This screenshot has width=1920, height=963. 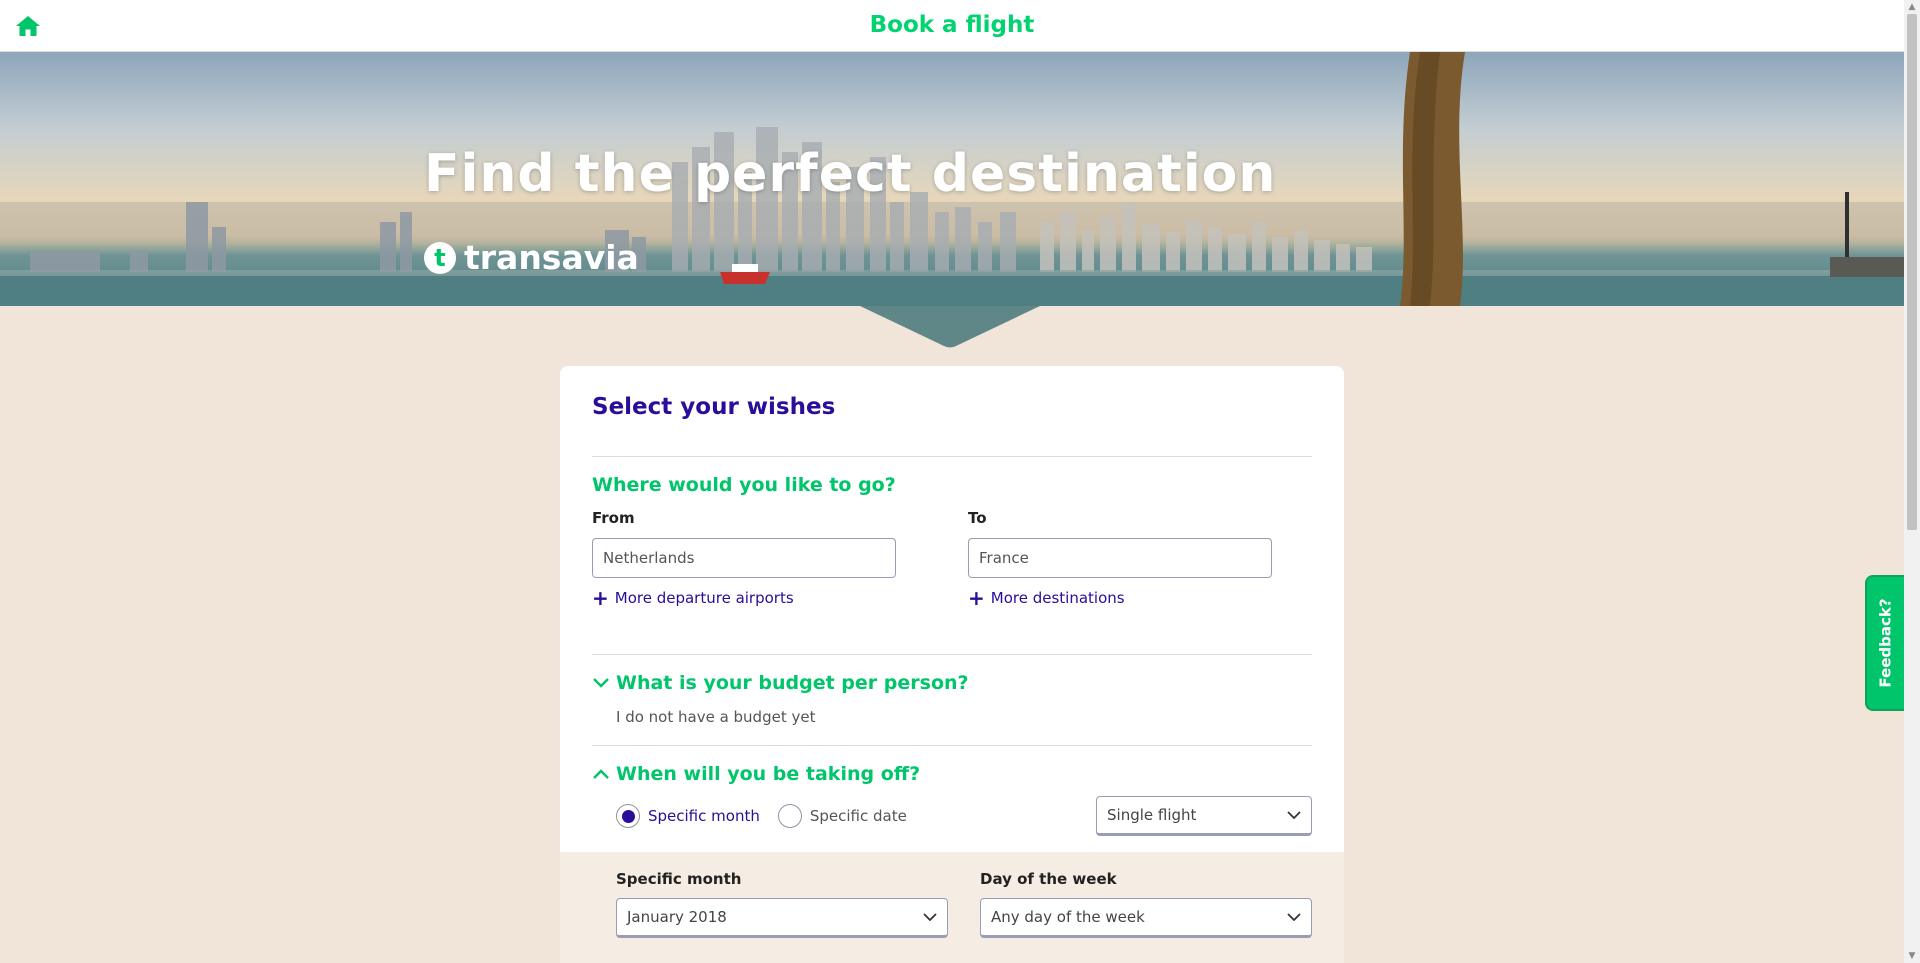 I want to click on radio-specific-month: Specific month, so click(x=688, y=816).